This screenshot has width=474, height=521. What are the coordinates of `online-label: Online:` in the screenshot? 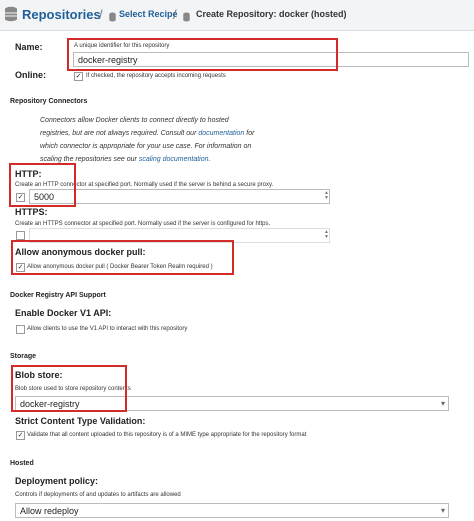 It's located at (30, 75).